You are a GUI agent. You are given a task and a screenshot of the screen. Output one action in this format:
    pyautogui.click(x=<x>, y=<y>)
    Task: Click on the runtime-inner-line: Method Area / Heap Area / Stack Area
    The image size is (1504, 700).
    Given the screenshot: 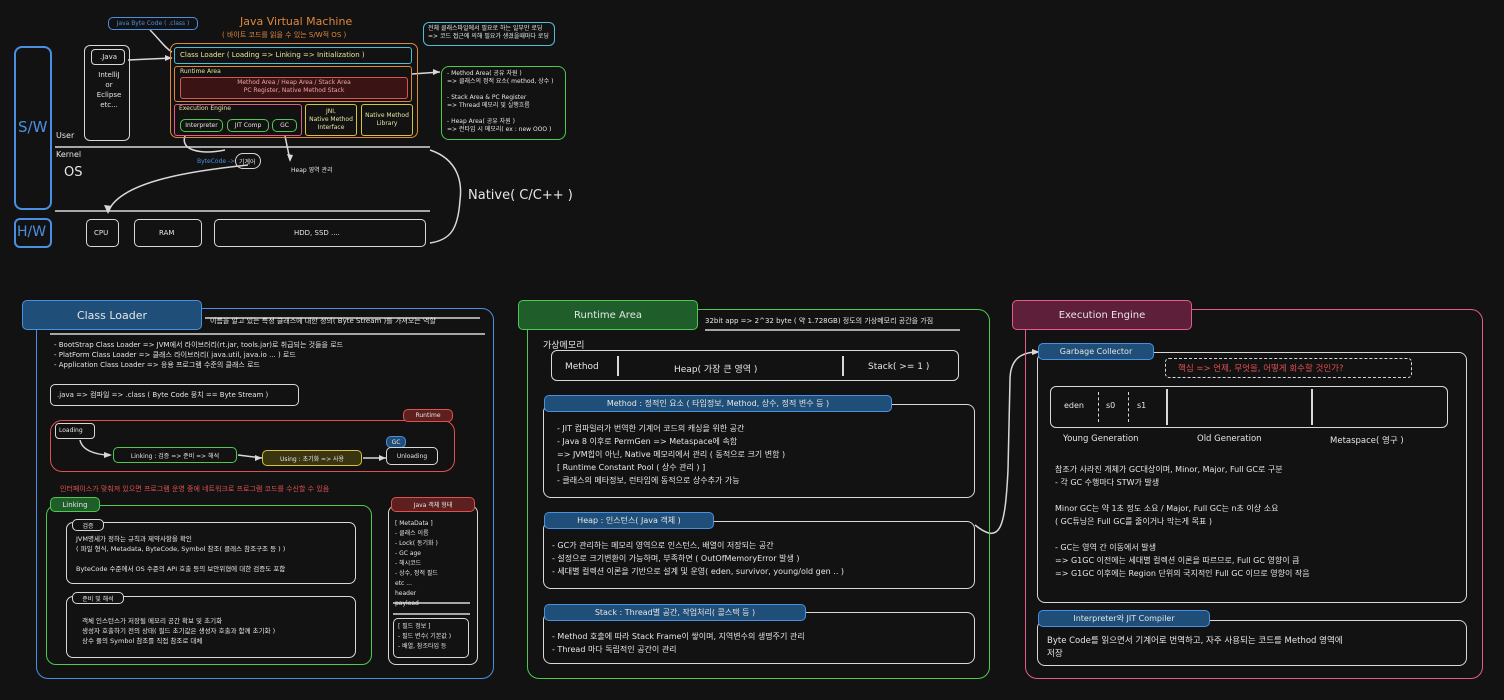 What is the action you would take?
    pyautogui.click(x=294, y=82)
    